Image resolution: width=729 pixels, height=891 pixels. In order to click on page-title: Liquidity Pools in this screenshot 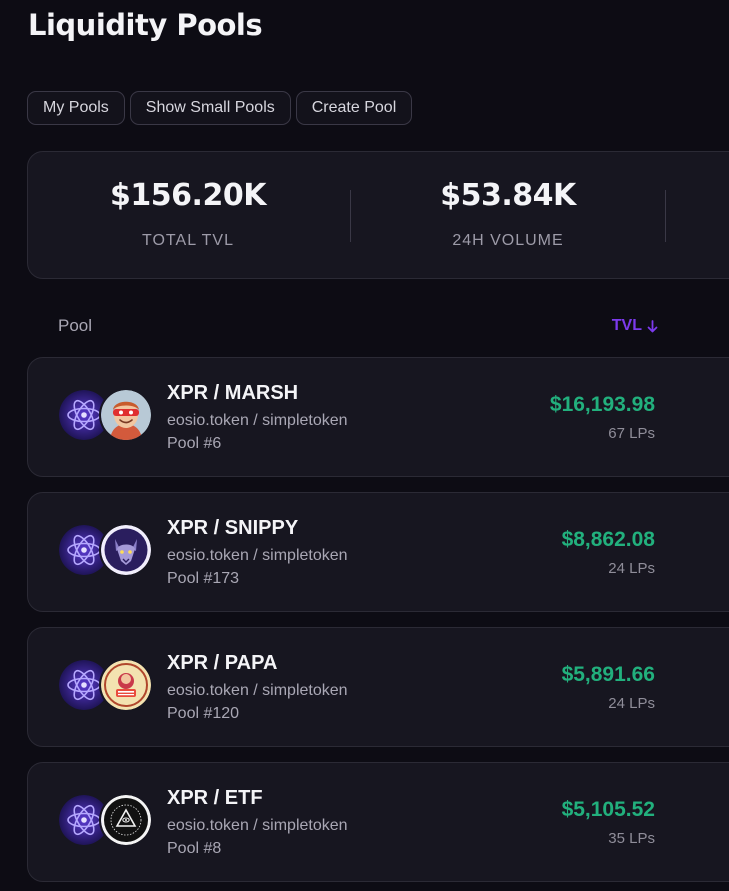, I will do `click(145, 25)`.